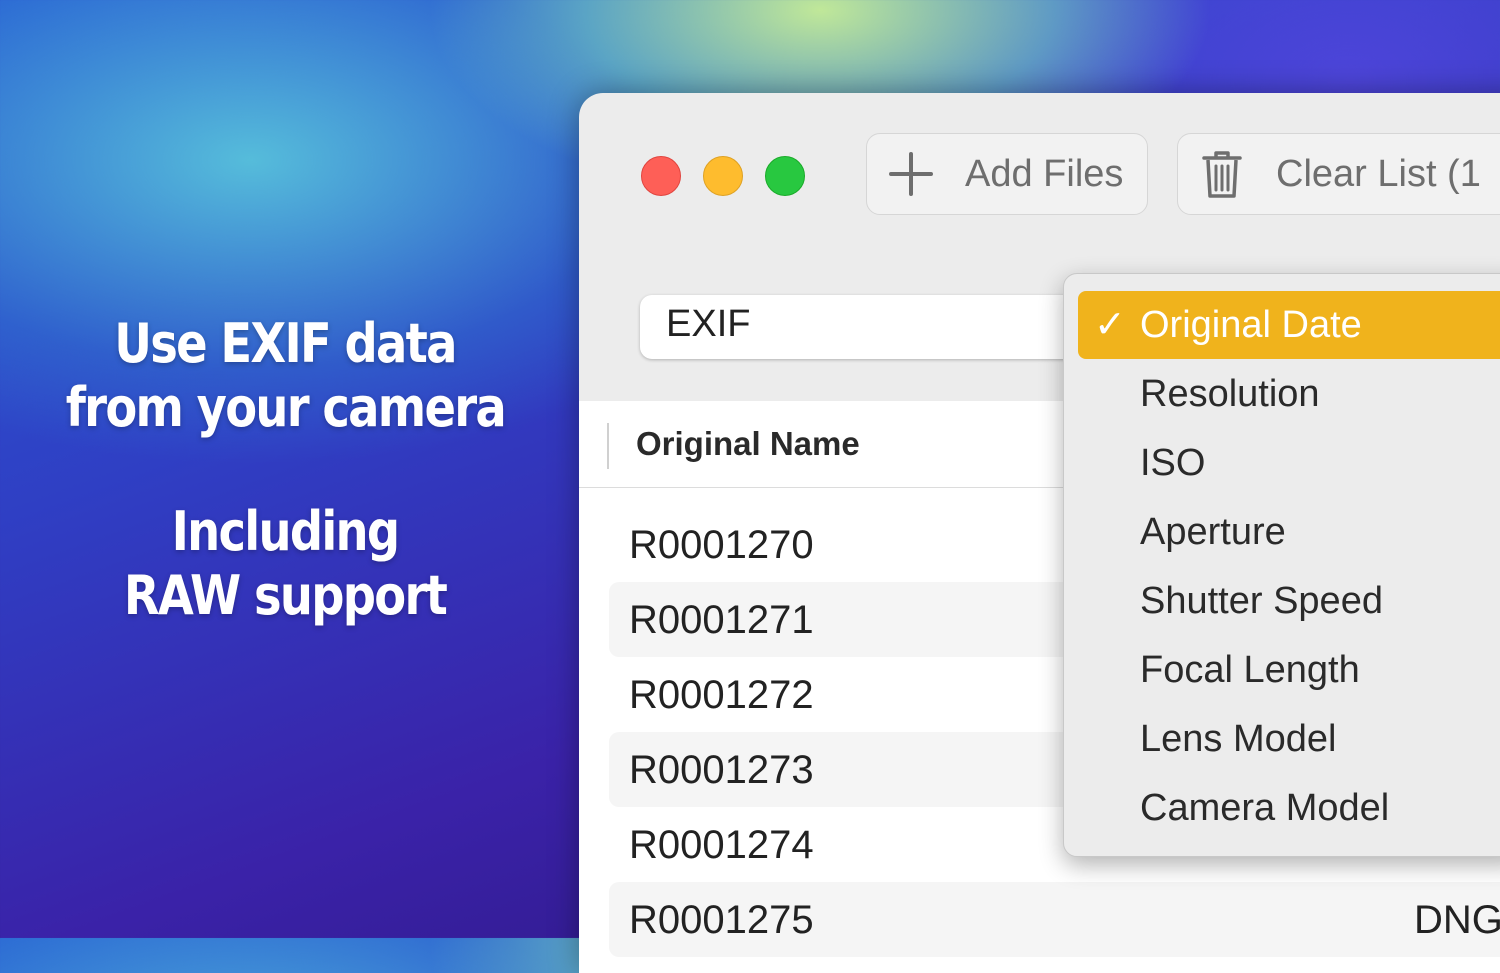  What do you see at coordinates (285, 595) in the screenshot?
I see `promo-line-4: RAW support` at bounding box center [285, 595].